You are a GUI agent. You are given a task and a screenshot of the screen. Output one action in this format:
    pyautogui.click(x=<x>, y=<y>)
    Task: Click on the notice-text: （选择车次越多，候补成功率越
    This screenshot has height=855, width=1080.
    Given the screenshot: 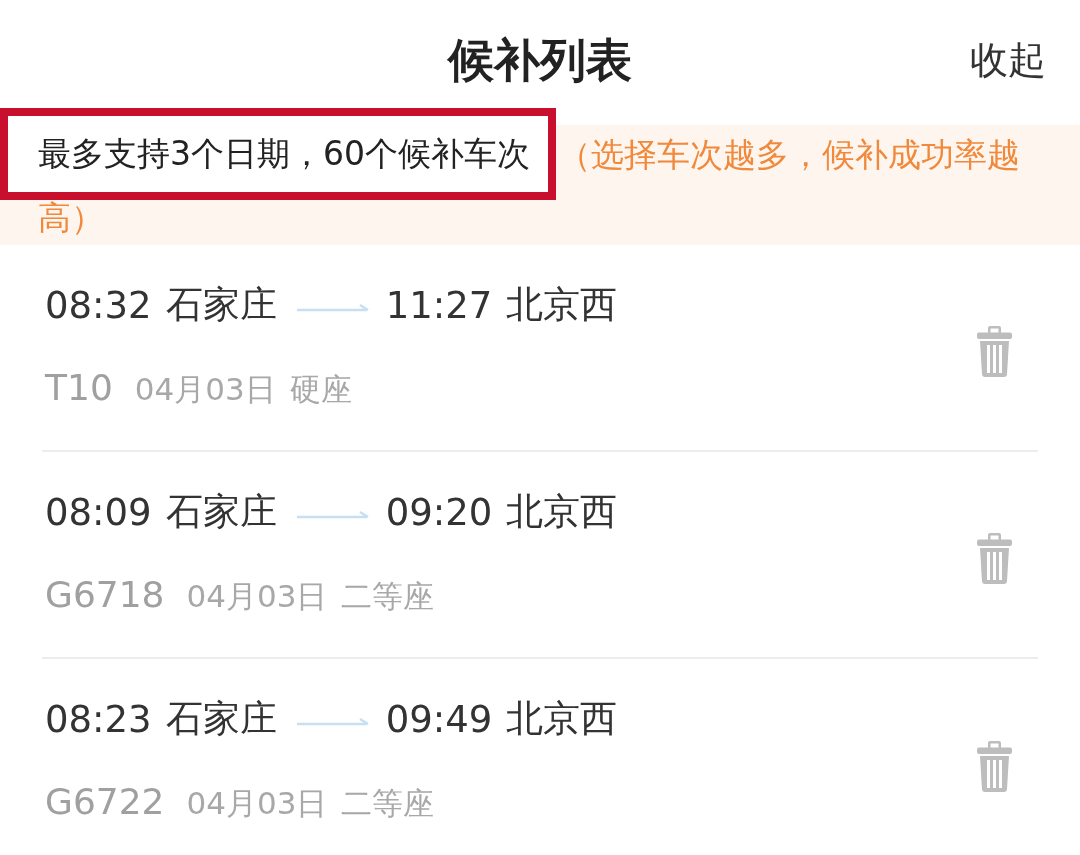 What is the action you would take?
    pyautogui.click(x=789, y=155)
    